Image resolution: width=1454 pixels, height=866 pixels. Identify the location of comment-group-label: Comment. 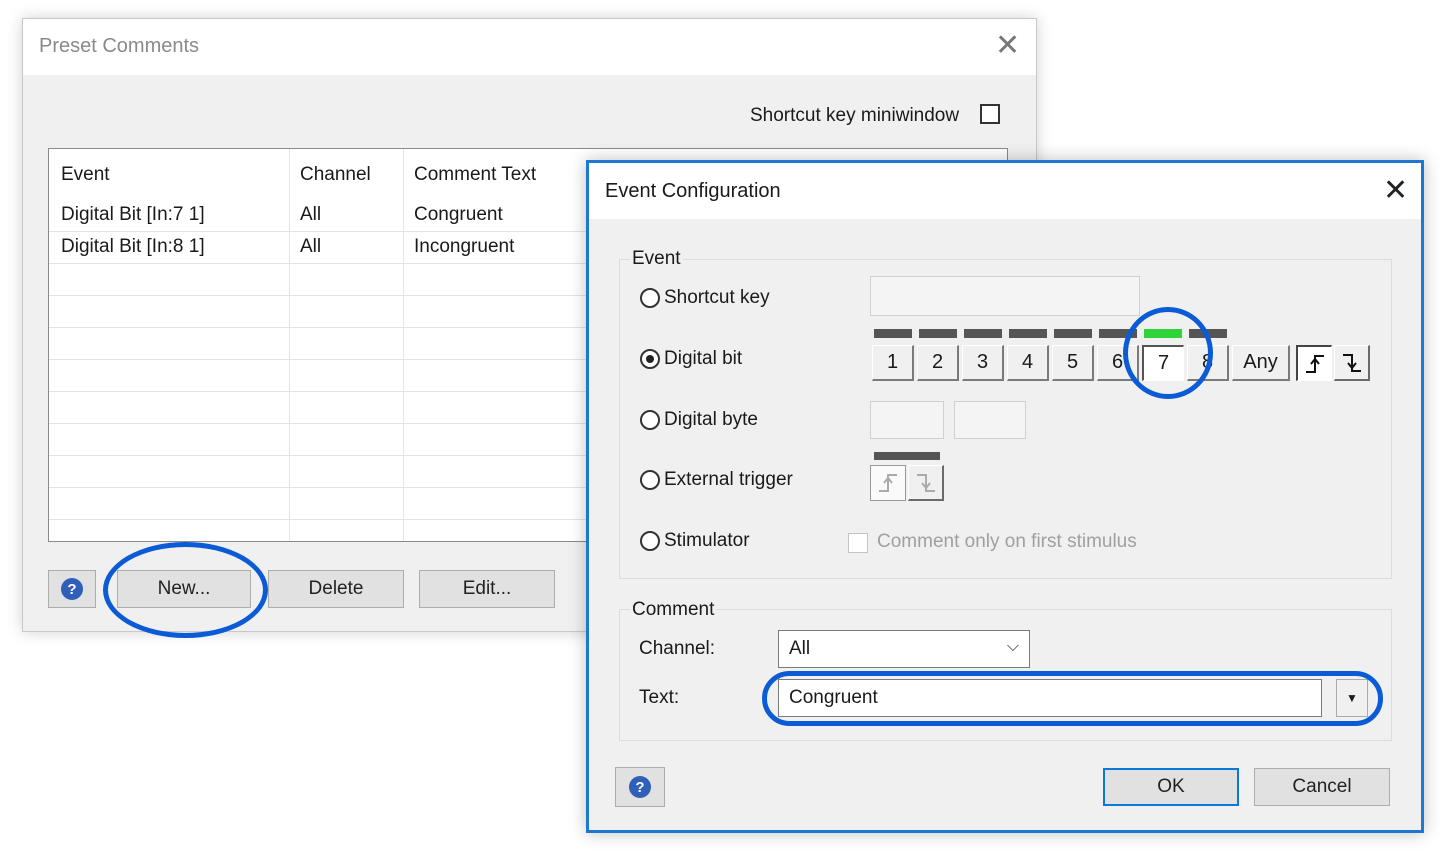
(673, 610).